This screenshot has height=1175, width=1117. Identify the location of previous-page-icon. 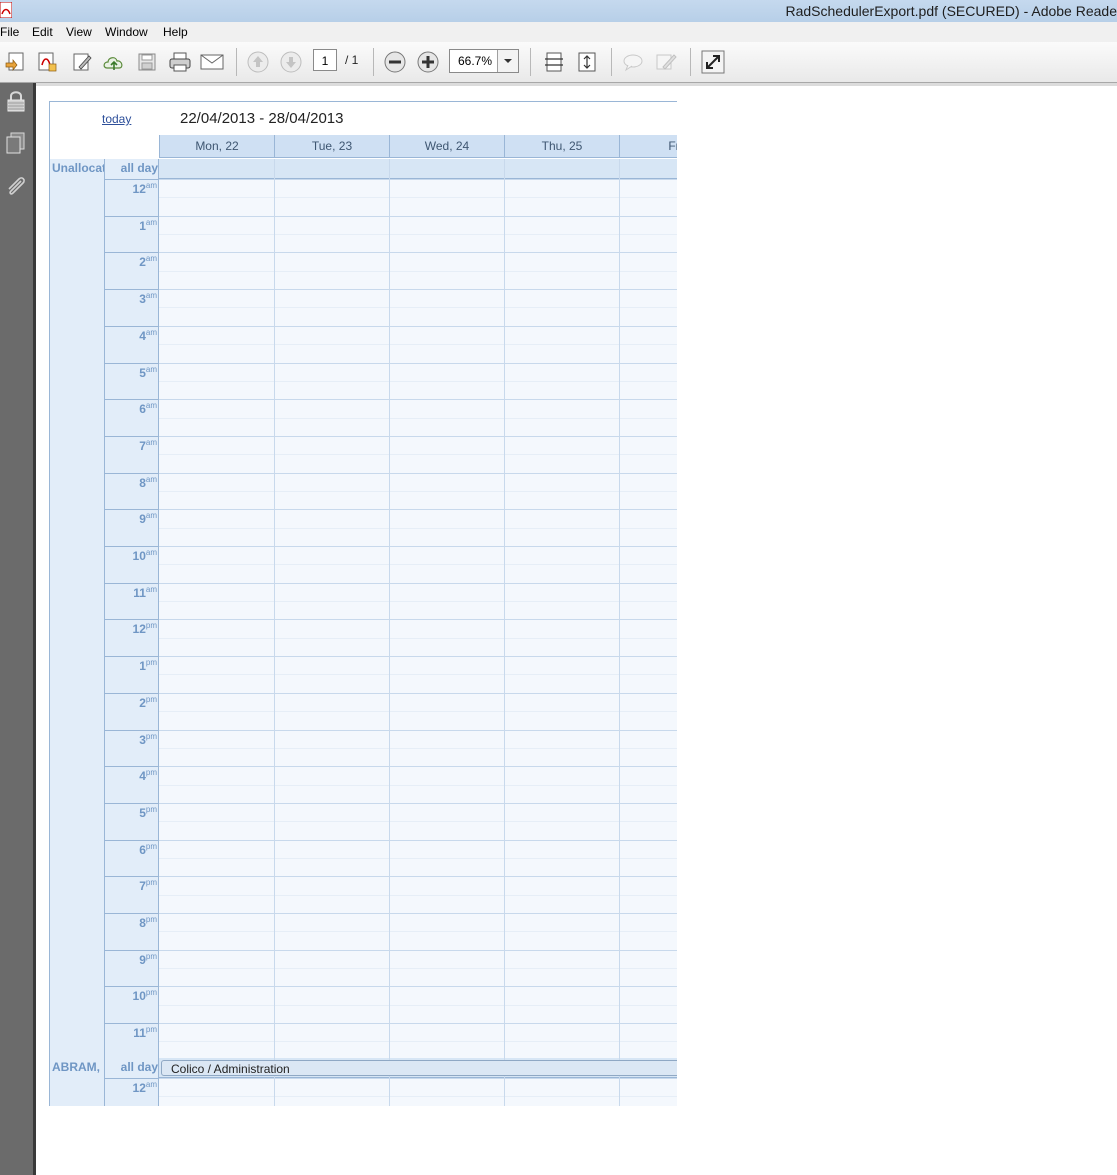
(258, 62).